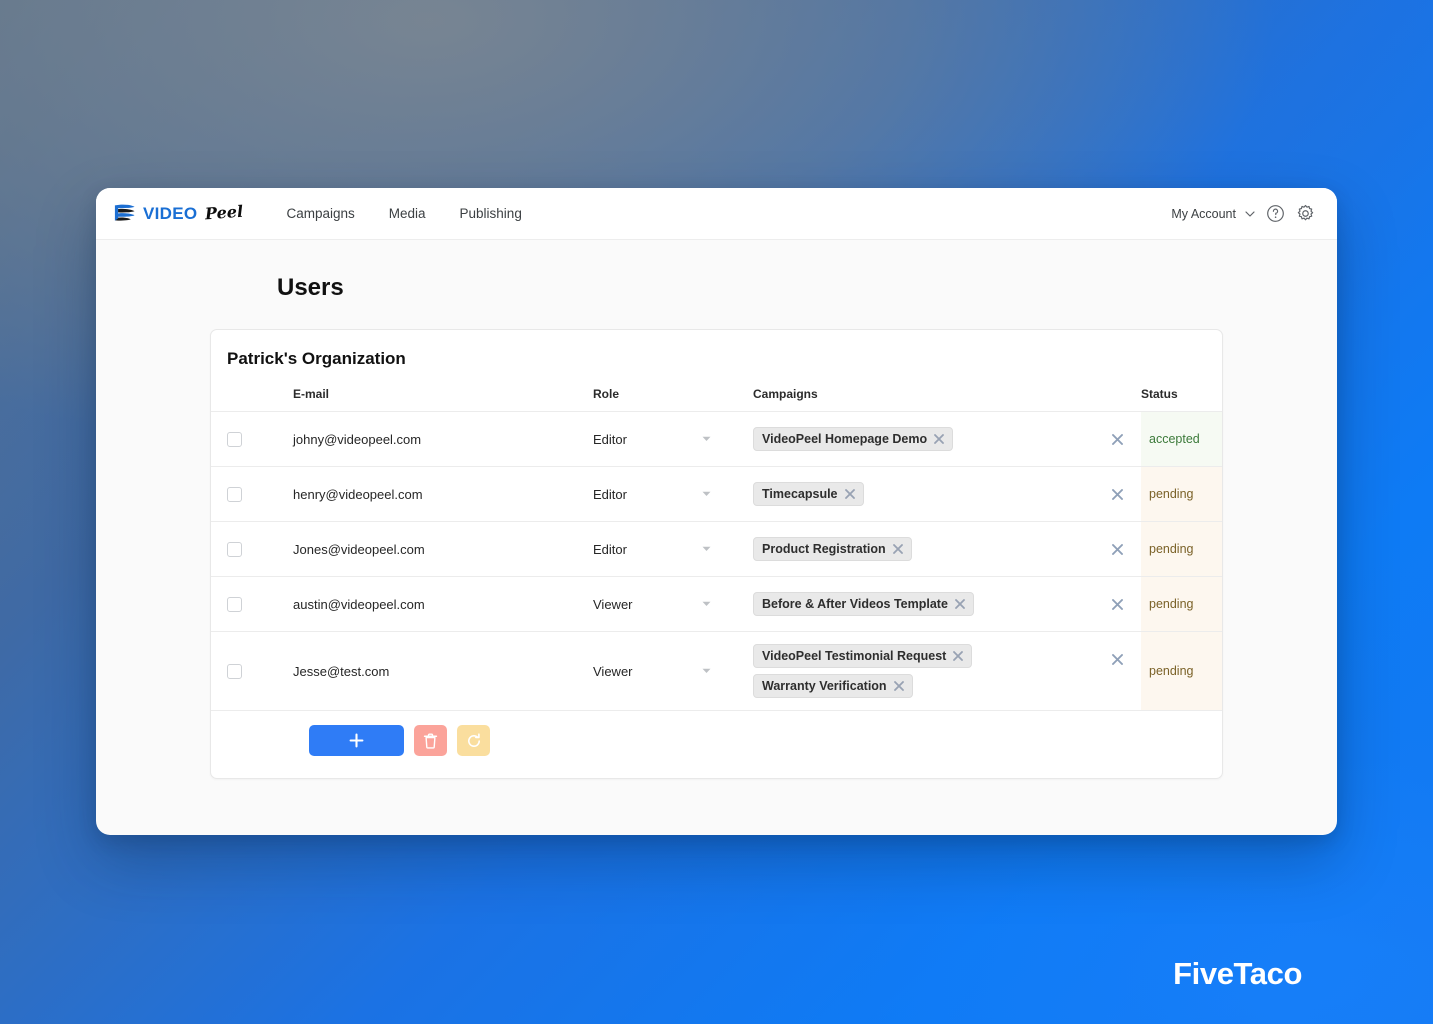 The height and width of the screenshot is (1024, 1433). I want to click on campaign-tag-label: Before & After Videos Template, so click(855, 604).